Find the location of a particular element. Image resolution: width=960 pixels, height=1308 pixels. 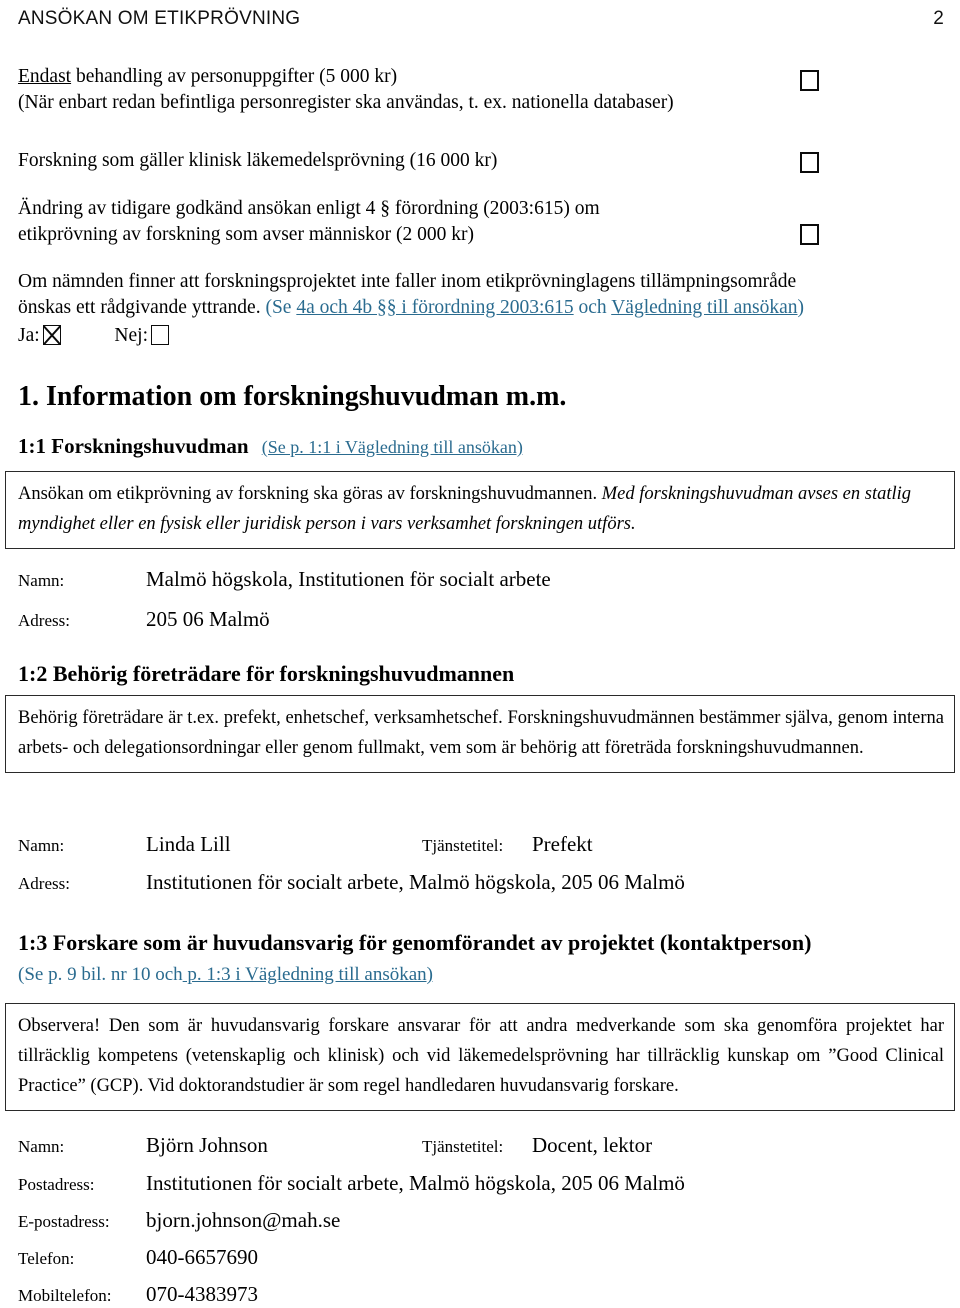

field-label-postadress: Postadress: is located at coordinates (56, 1184).